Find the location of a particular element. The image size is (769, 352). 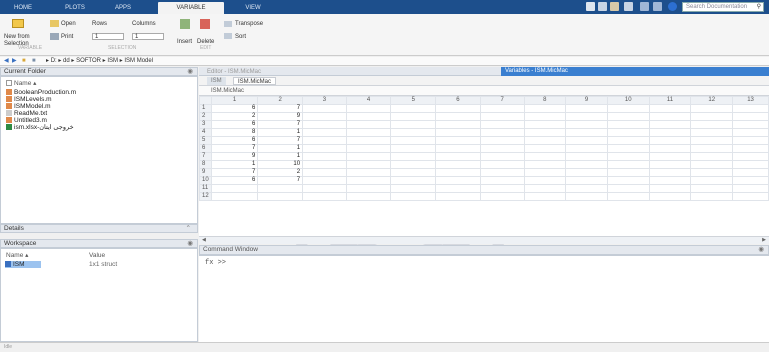

tab-variable: VARIABLE is located at coordinates (191, 8).